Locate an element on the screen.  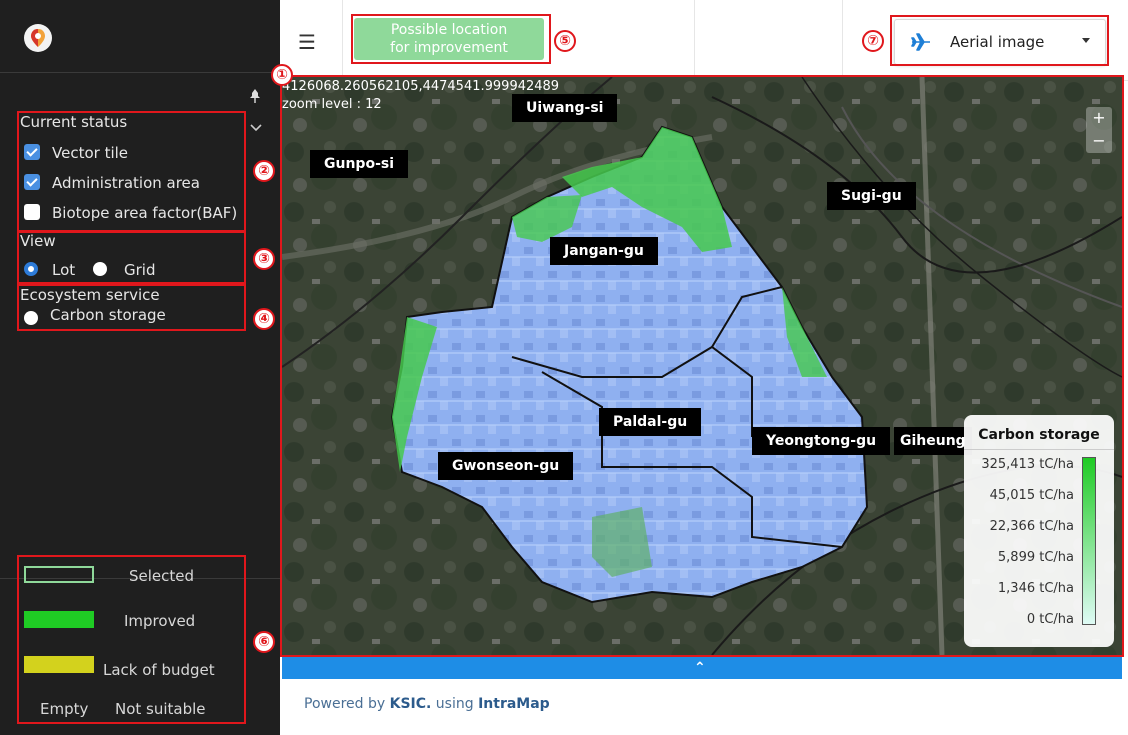
app-logo is located at coordinates (38, 38).